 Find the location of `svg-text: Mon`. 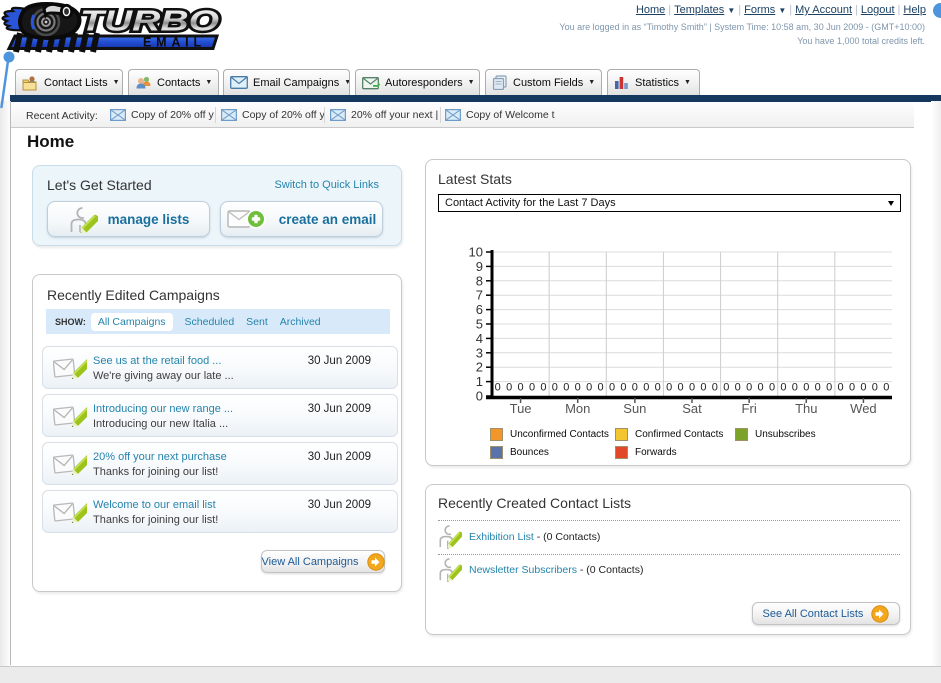

svg-text: Mon is located at coordinates (577, 408).